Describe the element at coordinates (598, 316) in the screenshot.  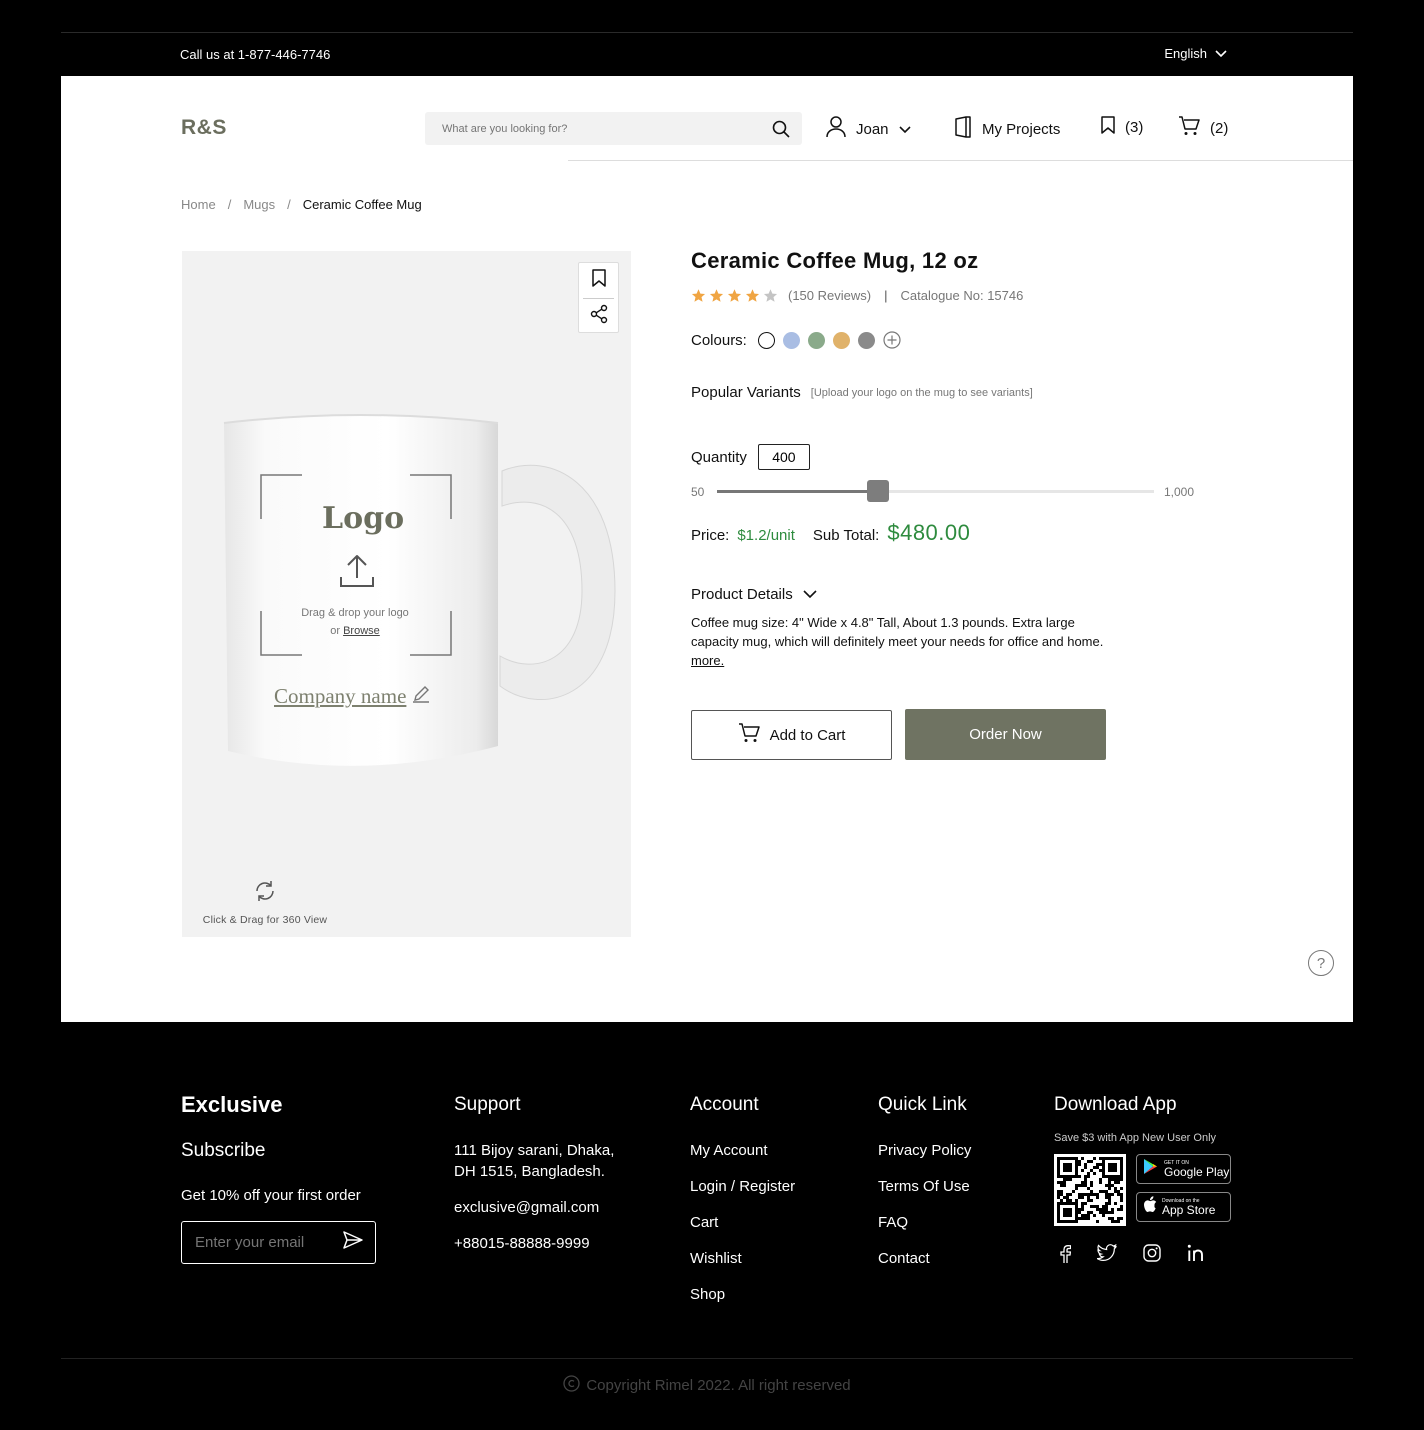
I see `share-button` at that location.